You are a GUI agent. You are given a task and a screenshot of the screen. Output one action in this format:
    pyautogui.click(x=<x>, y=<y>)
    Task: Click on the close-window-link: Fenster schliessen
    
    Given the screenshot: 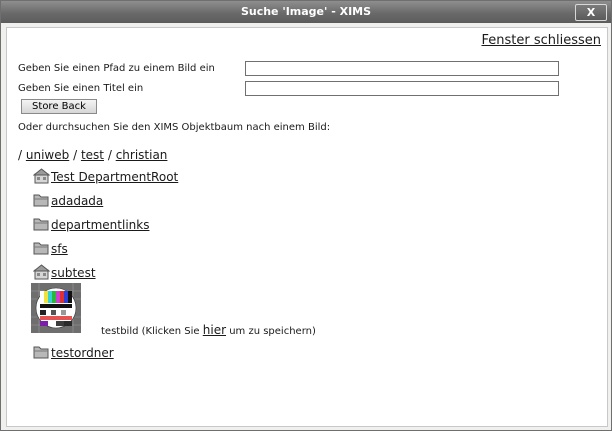 What is the action you would take?
    pyautogui.click(x=541, y=40)
    